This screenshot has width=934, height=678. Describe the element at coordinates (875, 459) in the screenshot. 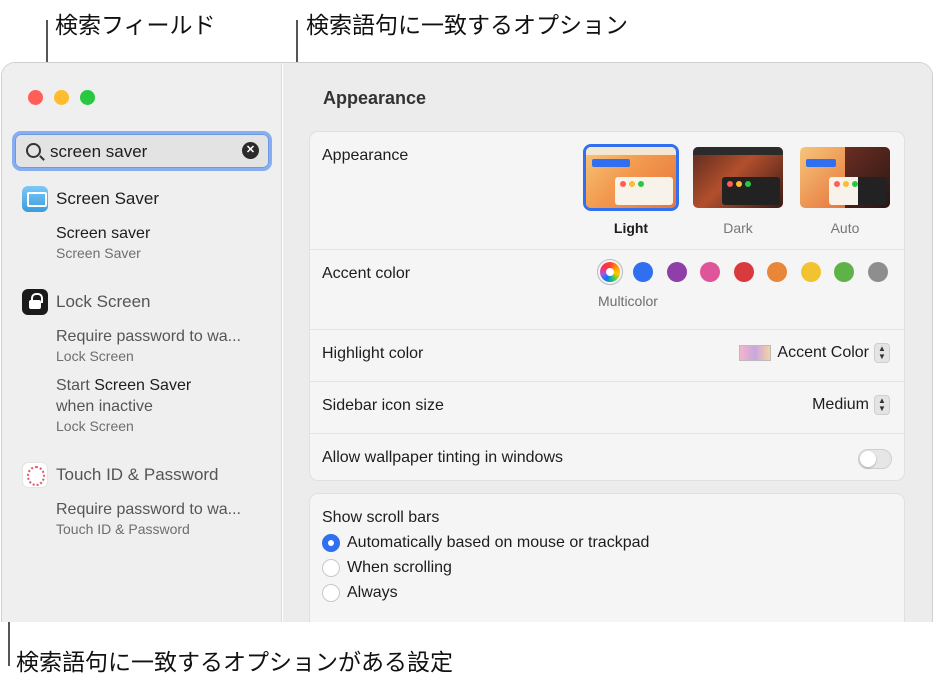

I see `wallpaper-tinting-toggle` at that location.